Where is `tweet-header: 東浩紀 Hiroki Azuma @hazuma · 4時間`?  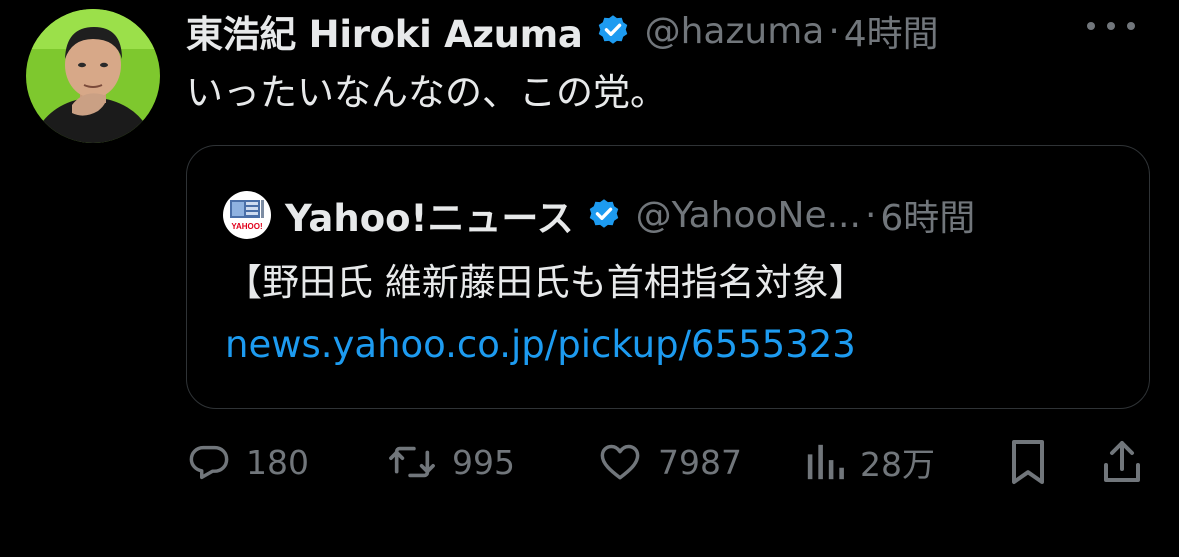 tweet-header: 東浩紀 Hiroki Azuma @hazuma · 4時間 is located at coordinates (676, 31).